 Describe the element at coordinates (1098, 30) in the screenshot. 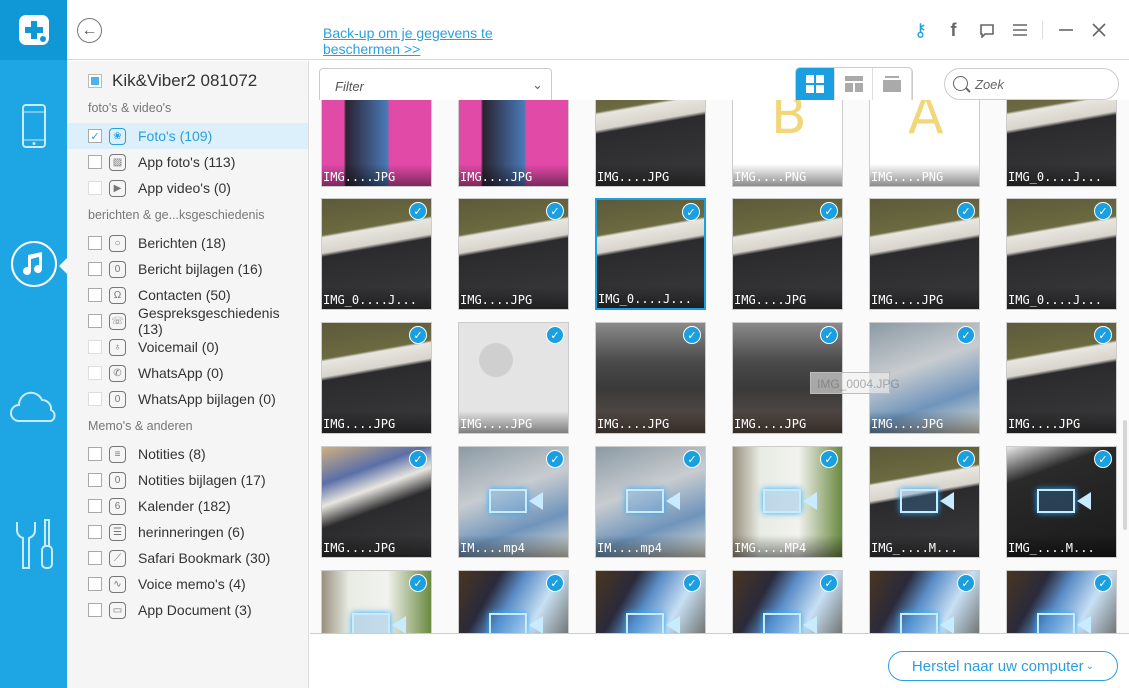

I see `close-icon` at that location.